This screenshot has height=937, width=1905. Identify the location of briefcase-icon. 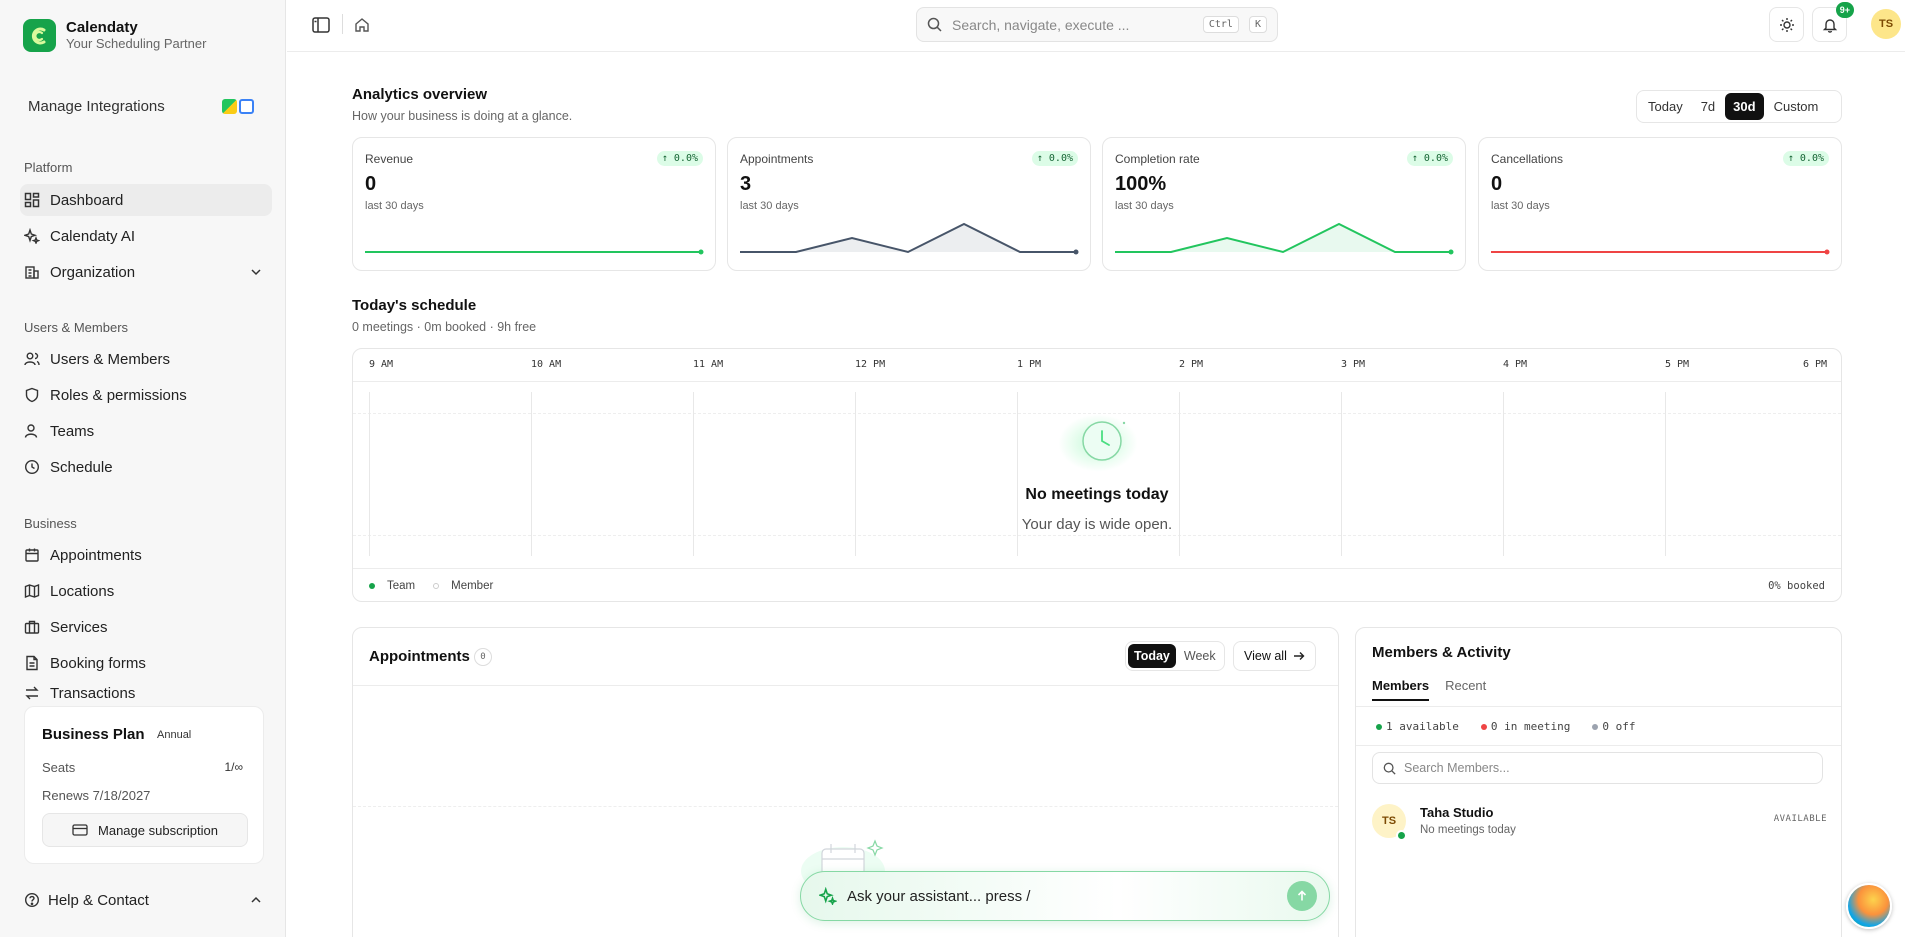
(32, 627).